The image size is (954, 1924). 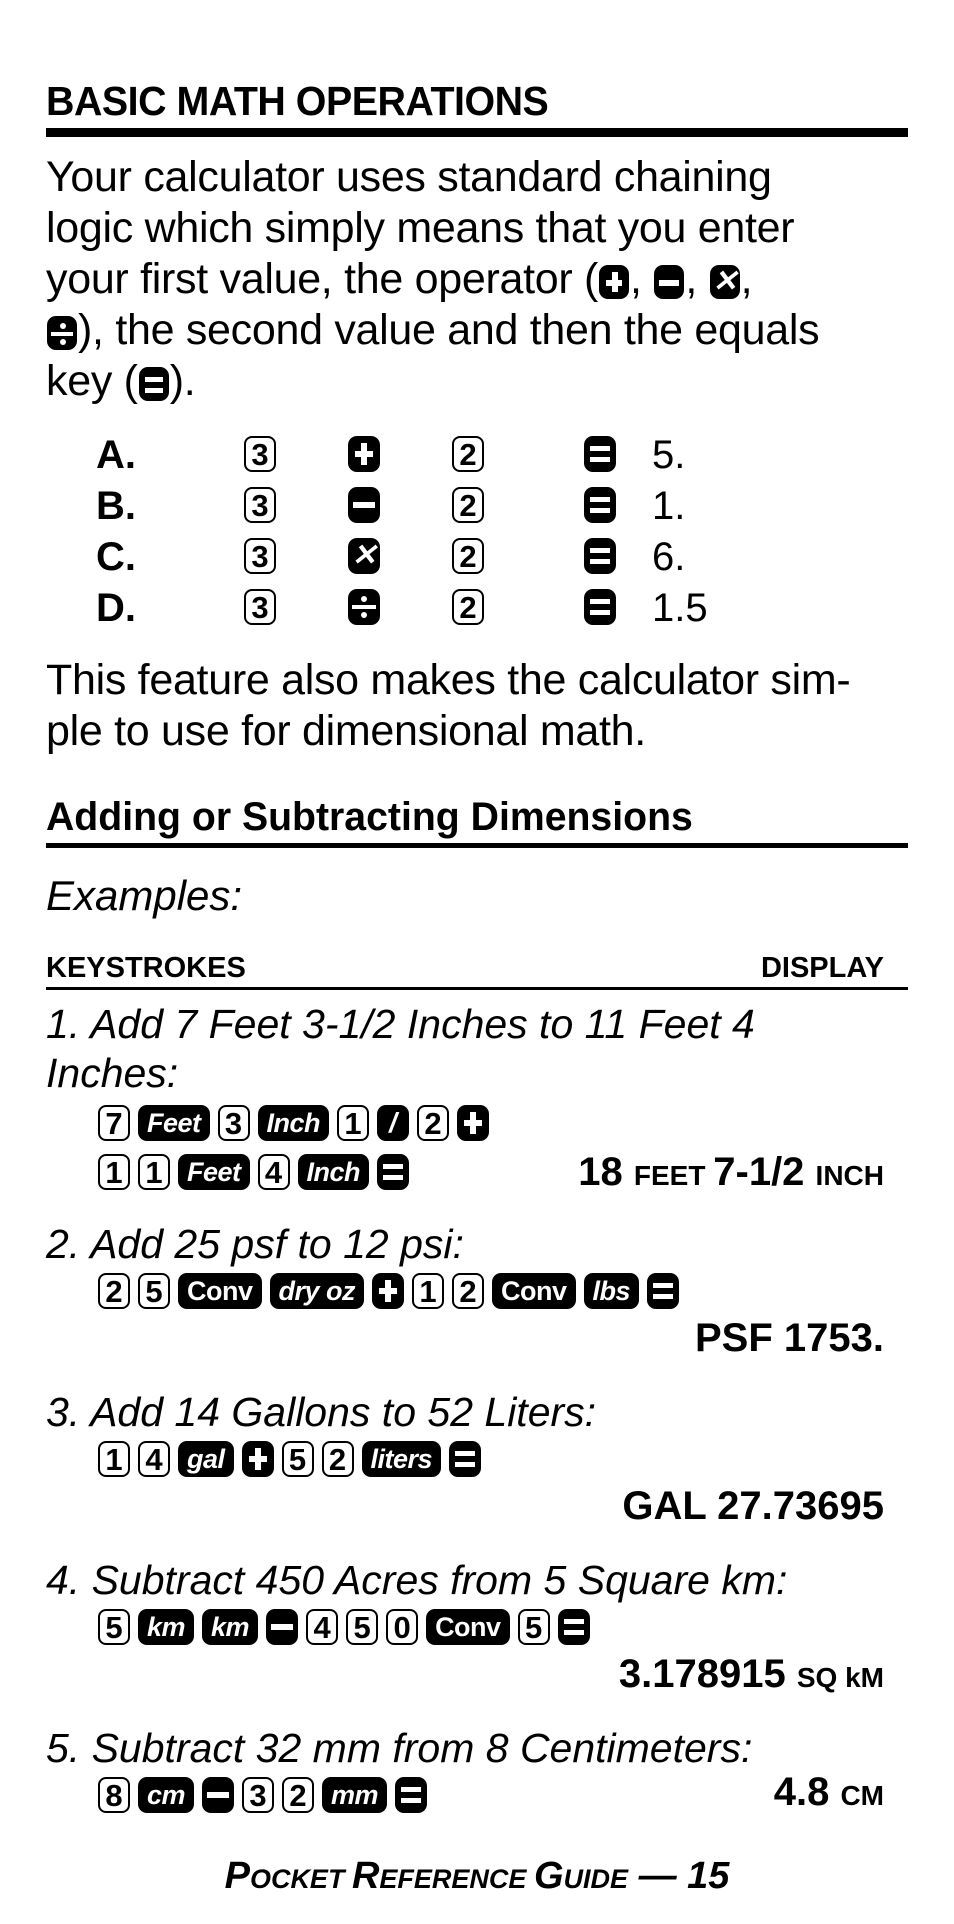 What do you see at coordinates (365, 1876) in the screenshot?
I see `footer-text: R` at bounding box center [365, 1876].